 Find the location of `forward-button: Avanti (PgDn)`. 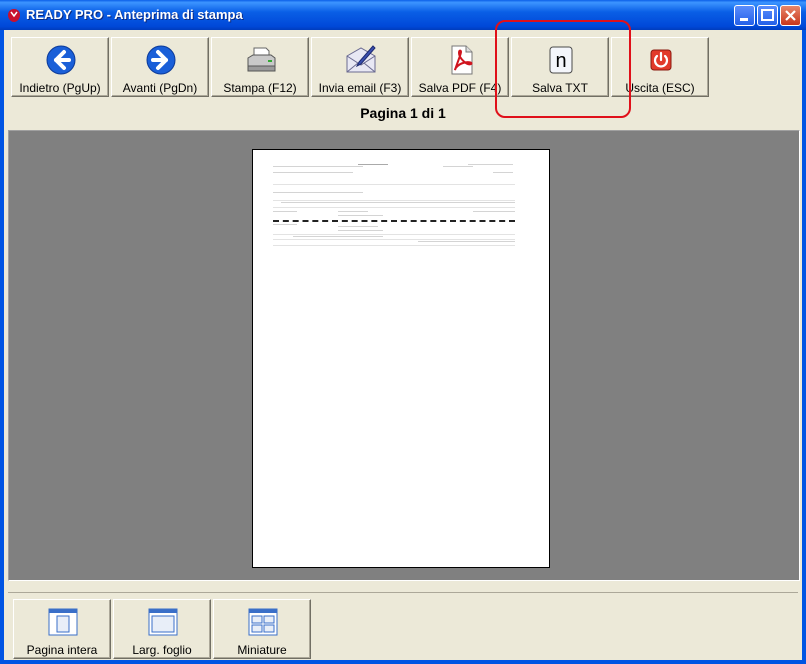

forward-button: Avanti (PgDn) is located at coordinates (160, 67).